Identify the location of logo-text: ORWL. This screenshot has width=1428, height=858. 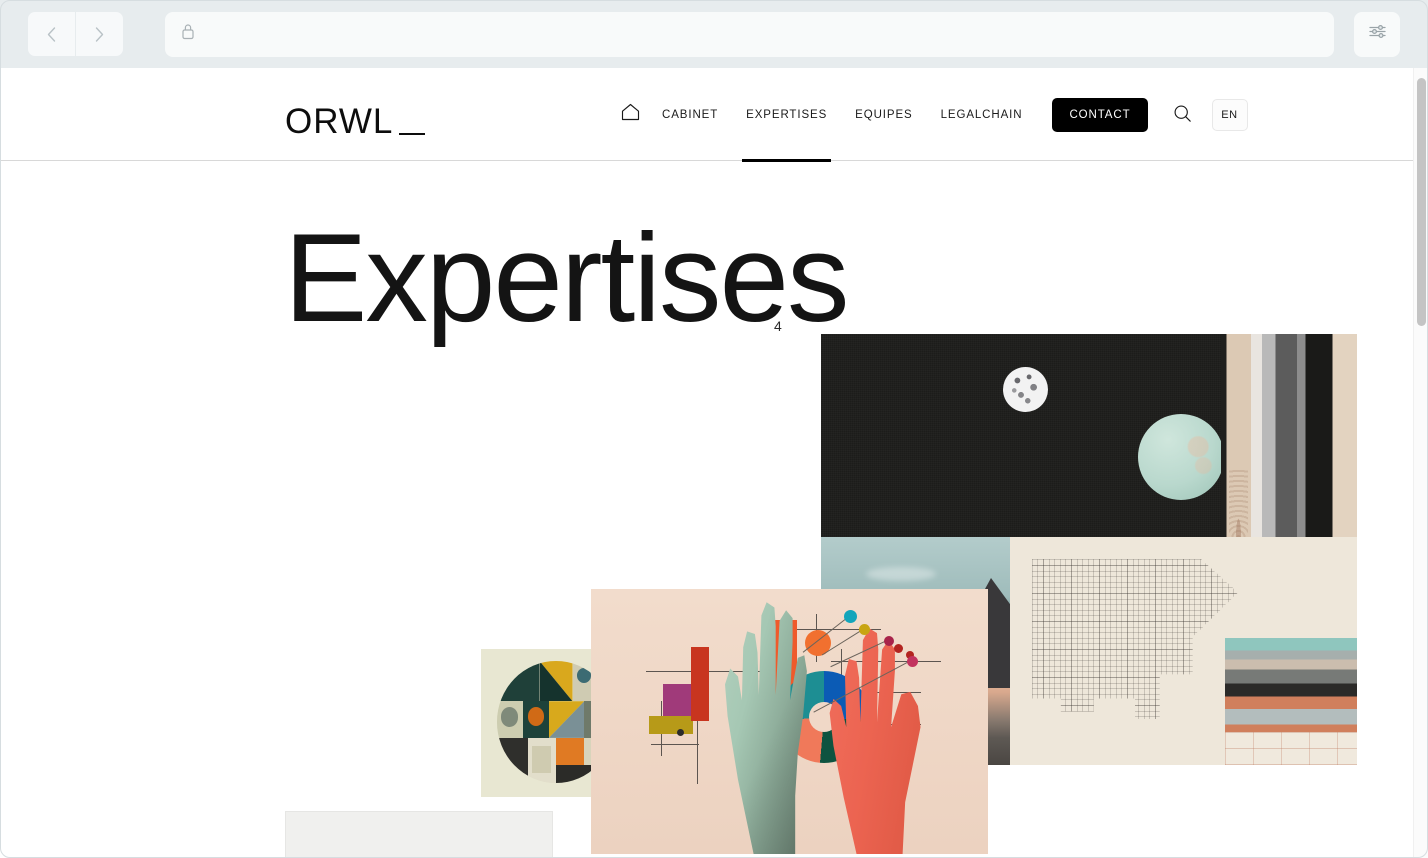
(339, 121).